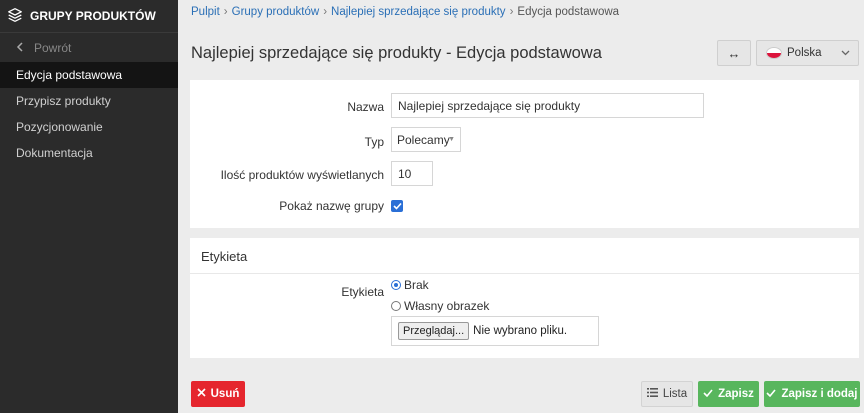 The width and height of the screenshot is (864, 413). Describe the element at coordinates (224, 256) in the screenshot. I see `section-title: Etykieta` at that location.